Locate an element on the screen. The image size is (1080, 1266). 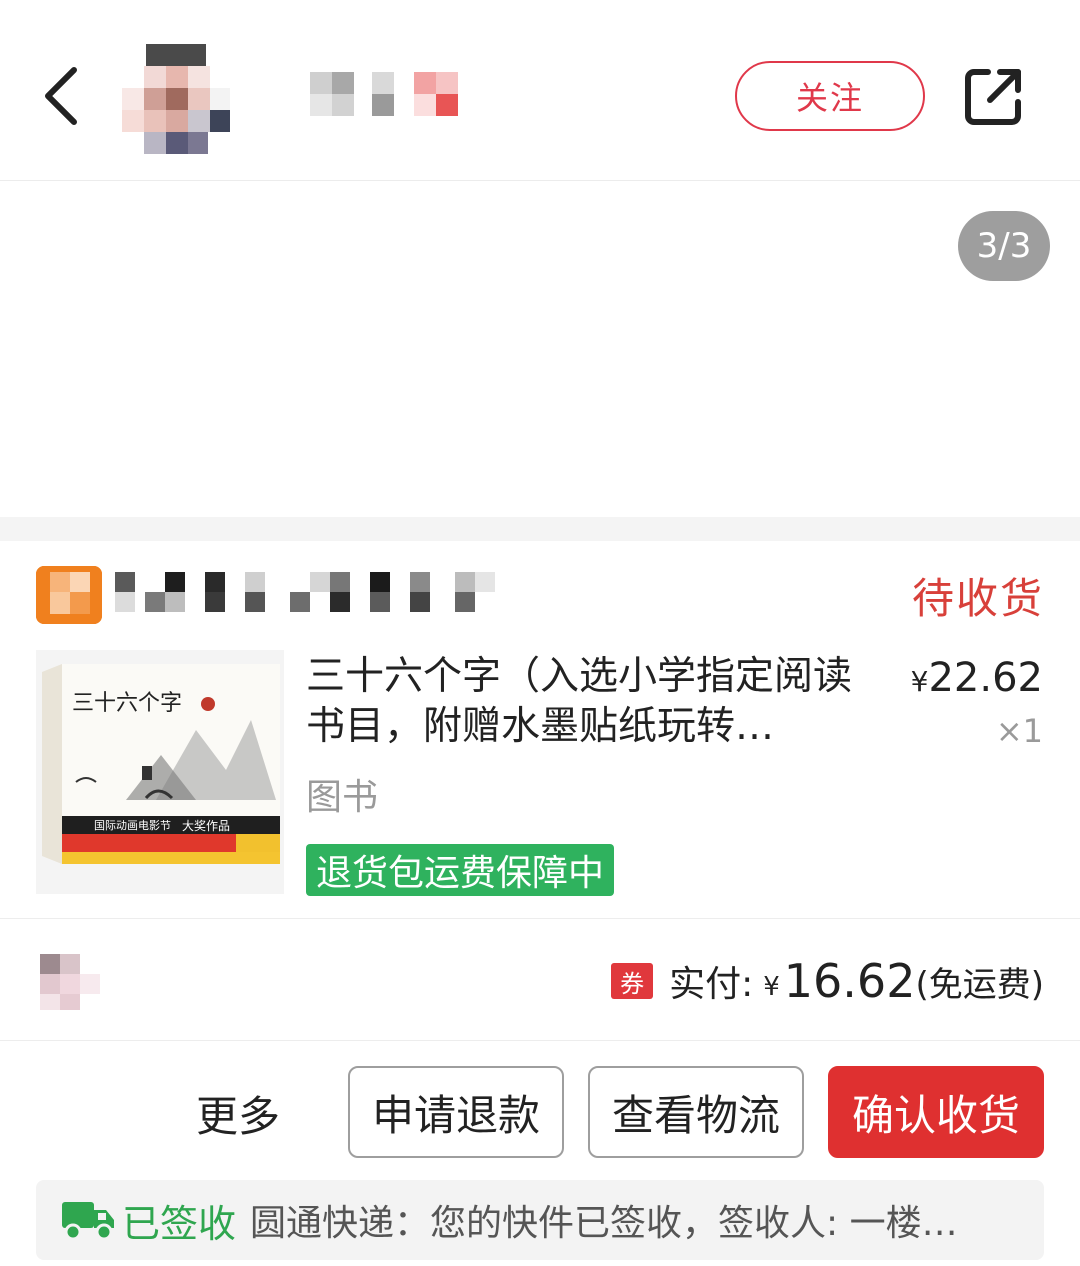
request-refund-button: 申请退款 is located at coordinates (456, 1112).